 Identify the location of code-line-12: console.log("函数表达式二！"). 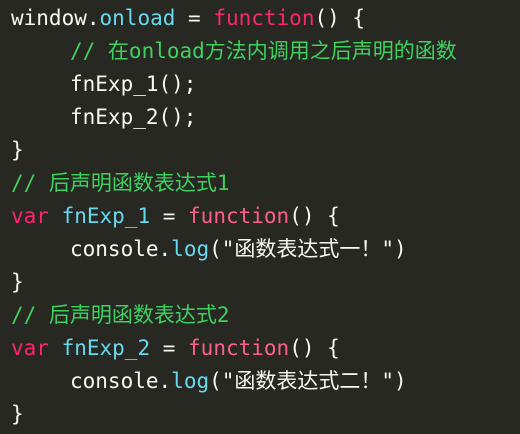
(260, 381).